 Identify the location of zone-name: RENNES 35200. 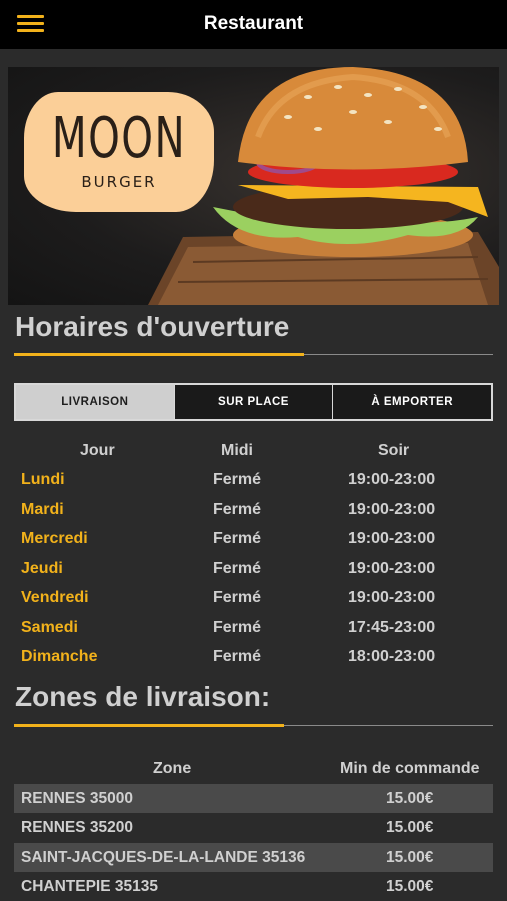
(77, 827).